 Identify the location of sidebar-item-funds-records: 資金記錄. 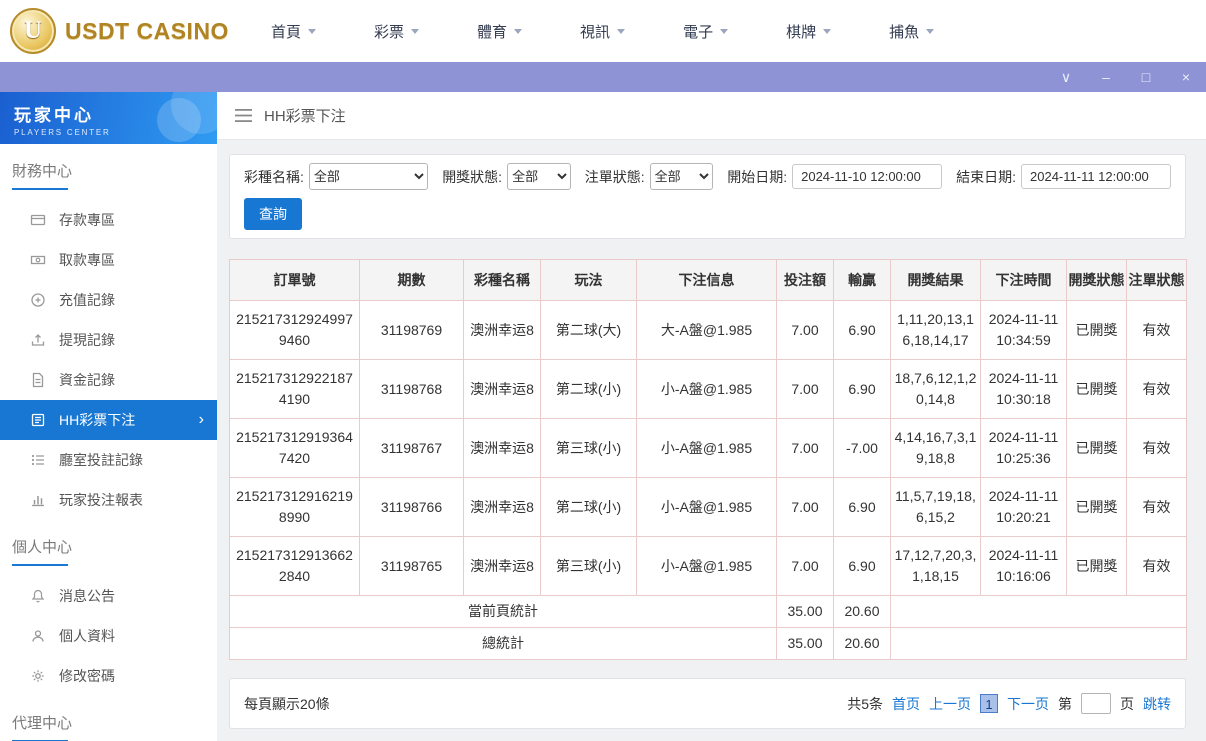
(108, 380).